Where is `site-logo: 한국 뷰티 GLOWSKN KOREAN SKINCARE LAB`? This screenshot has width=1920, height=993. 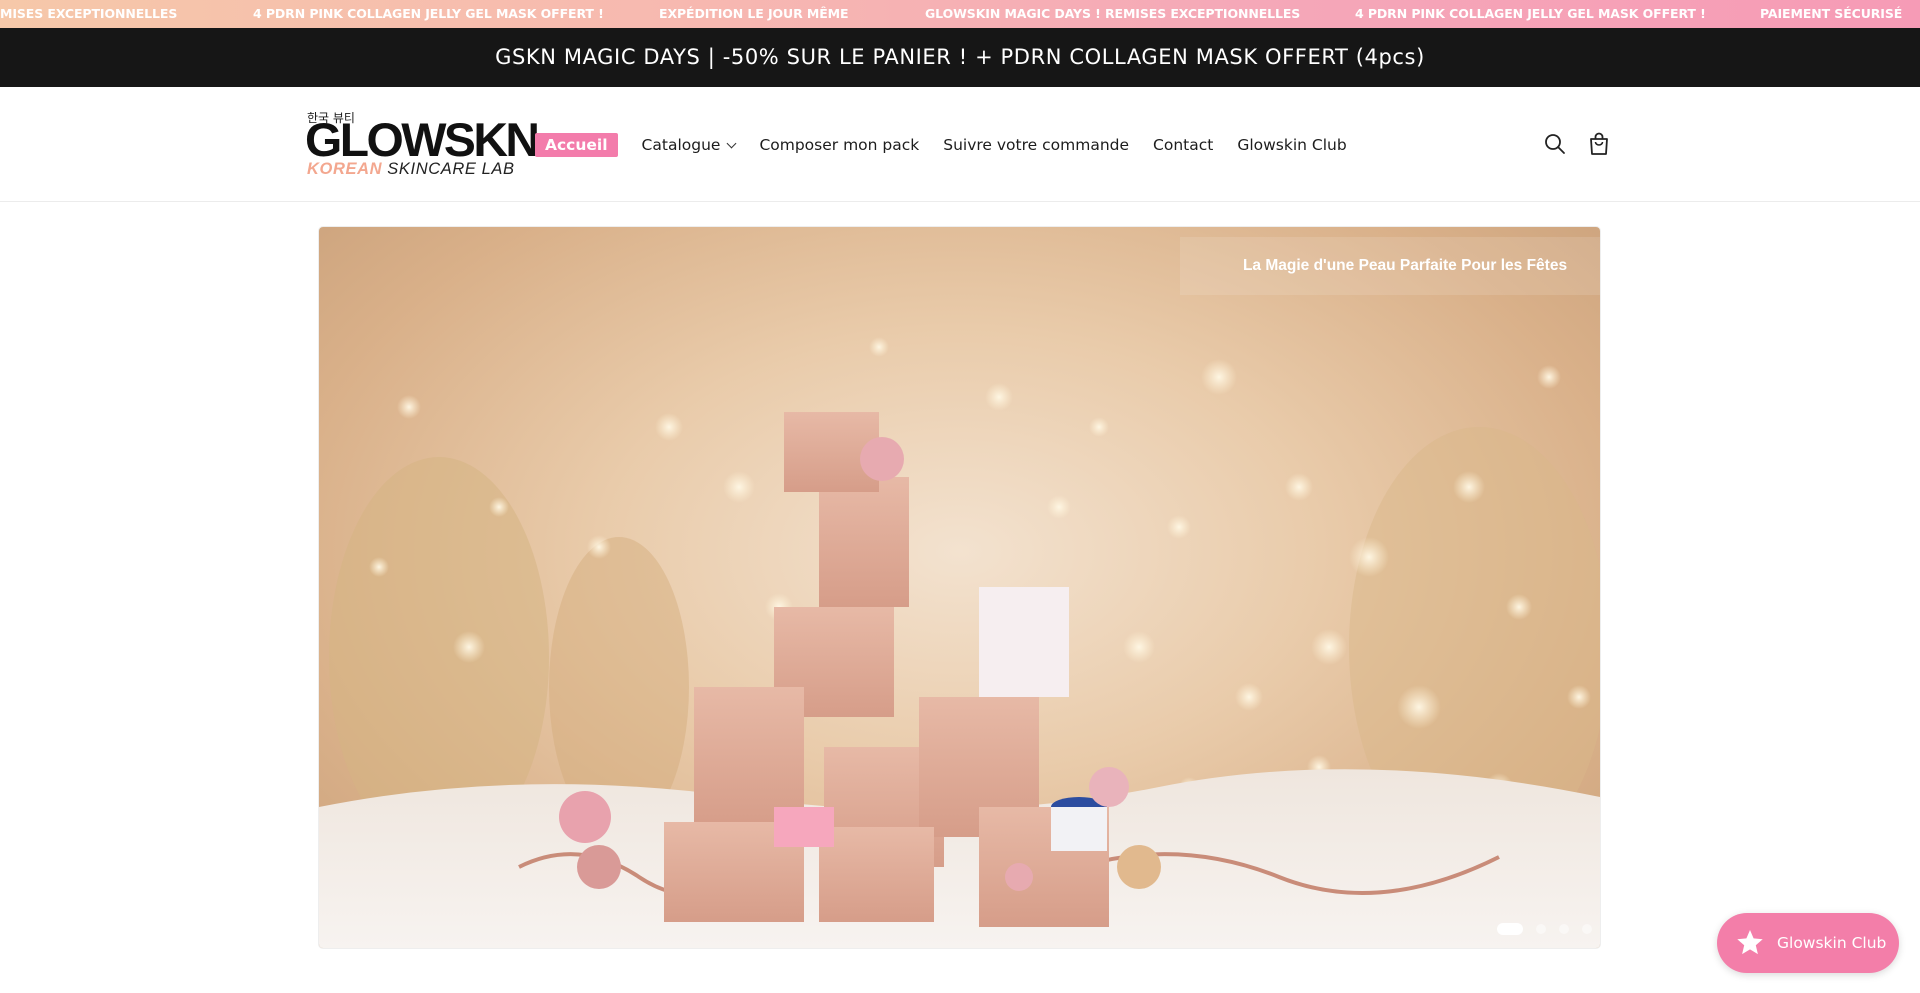 site-logo: 한국 뷰티 GLOWSKN KOREAN SKINCARE LAB is located at coordinates (422, 144).